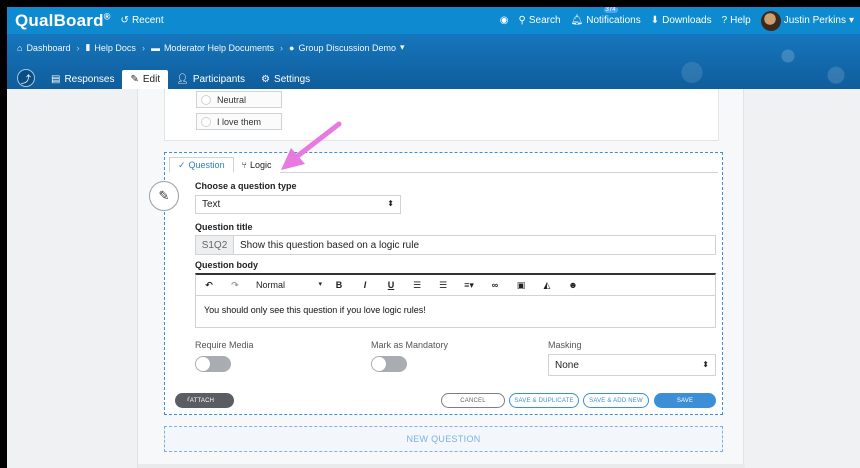  Describe the element at coordinates (219, 48) in the screenshot. I see `breadcrumb-moderator-docs: Moderator Help Documents` at that location.